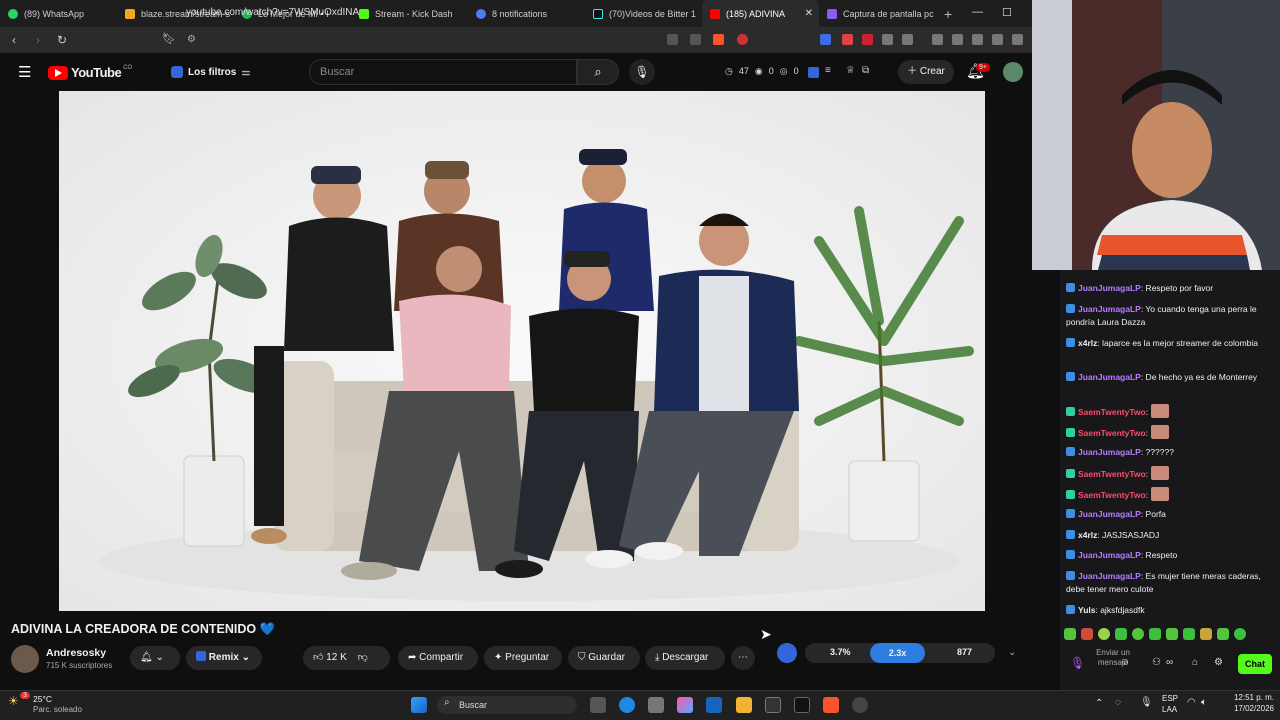 The height and width of the screenshot is (720, 1280). I want to click on store-icon, so click(714, 705).